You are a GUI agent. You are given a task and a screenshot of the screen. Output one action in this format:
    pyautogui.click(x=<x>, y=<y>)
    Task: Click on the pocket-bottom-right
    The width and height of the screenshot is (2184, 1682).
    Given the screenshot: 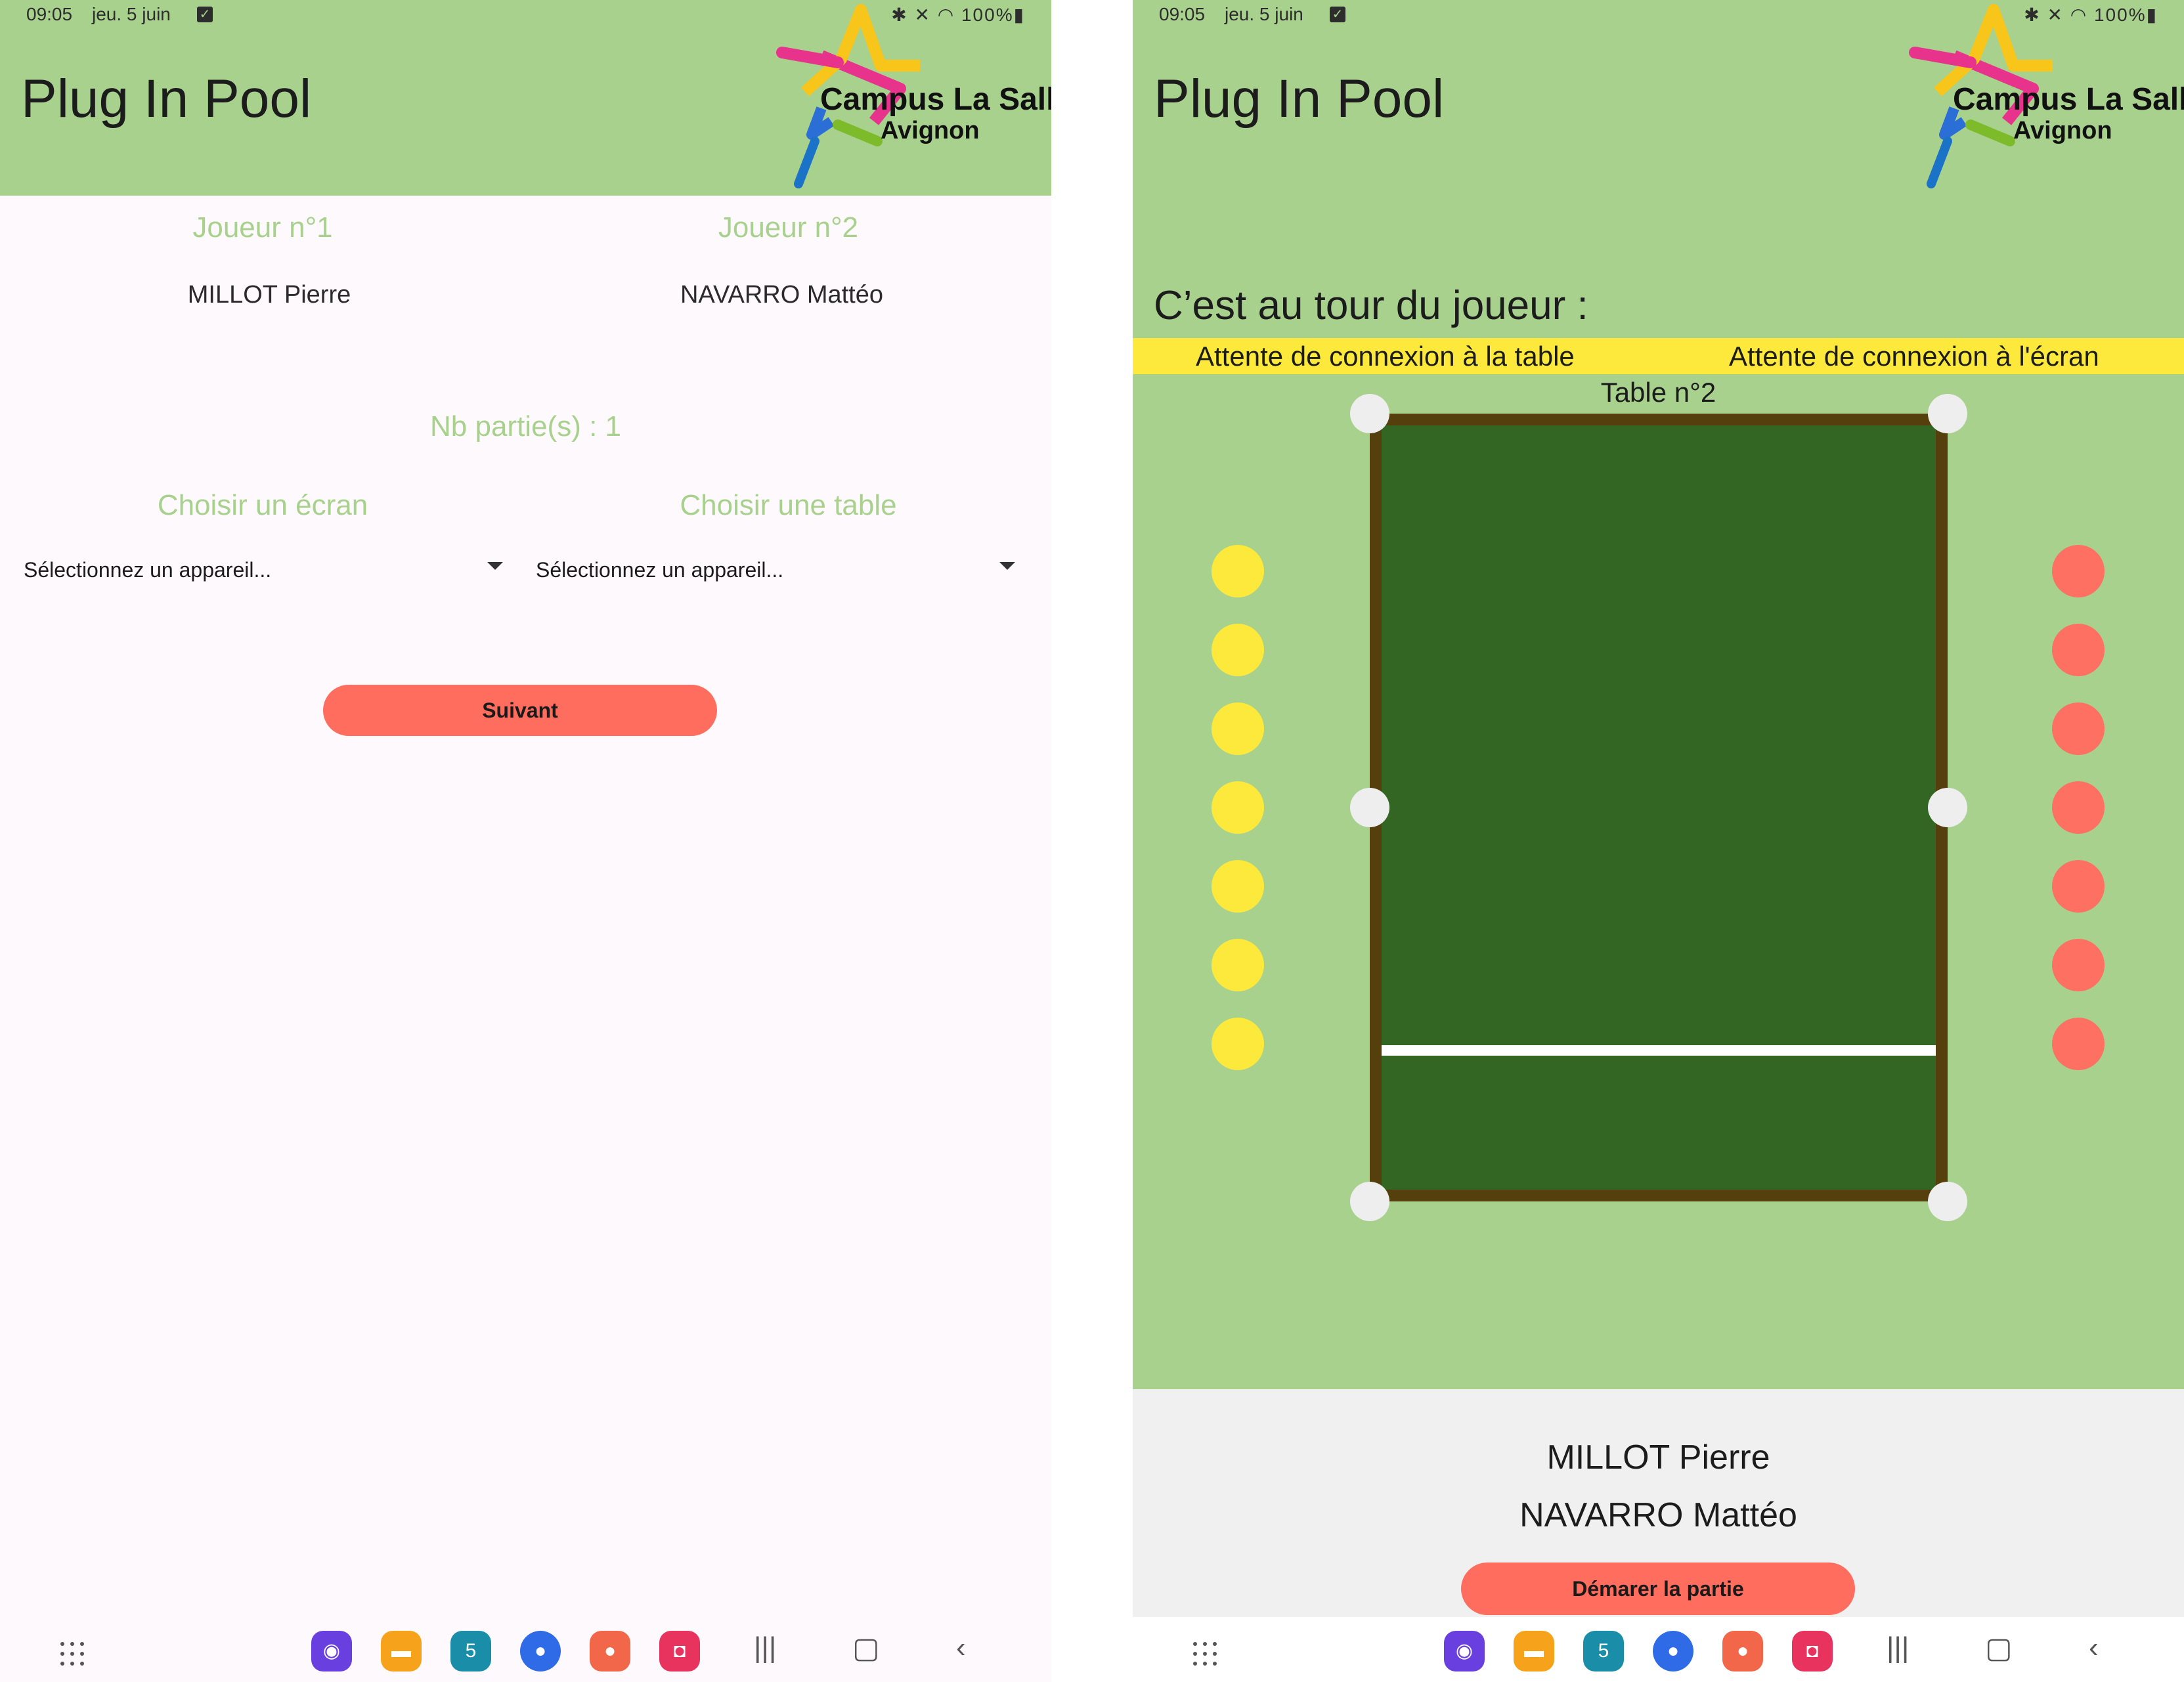 What is the action you would take?
    pyautogui.click(x=1947, y=1201)
    